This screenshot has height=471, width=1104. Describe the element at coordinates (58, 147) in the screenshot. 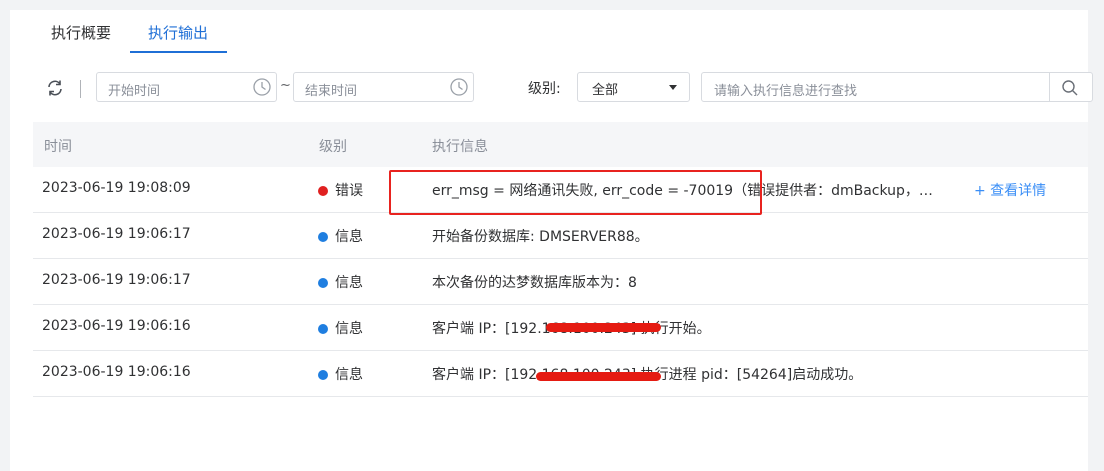

I see `header-time: 时间` at that location.